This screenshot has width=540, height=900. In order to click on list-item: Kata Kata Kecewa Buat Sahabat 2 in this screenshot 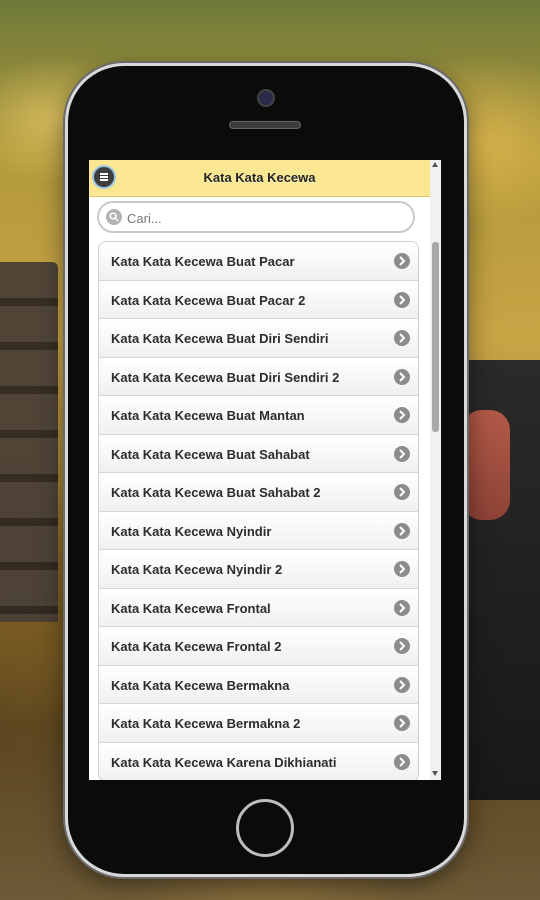, I will do `click(258, 492)`.